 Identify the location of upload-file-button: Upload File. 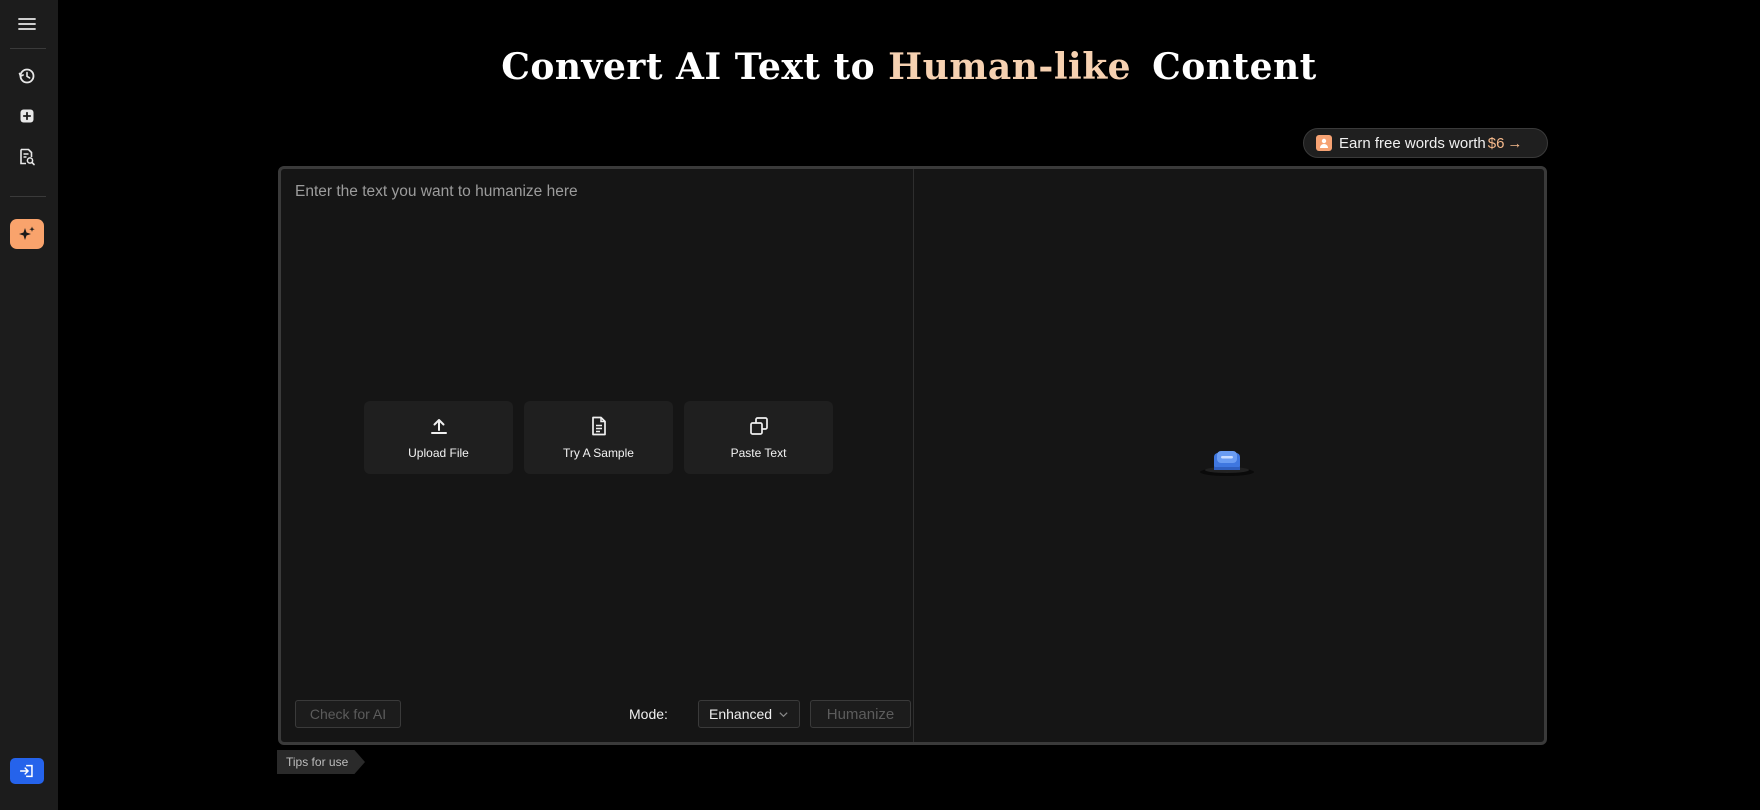
(438, 437).